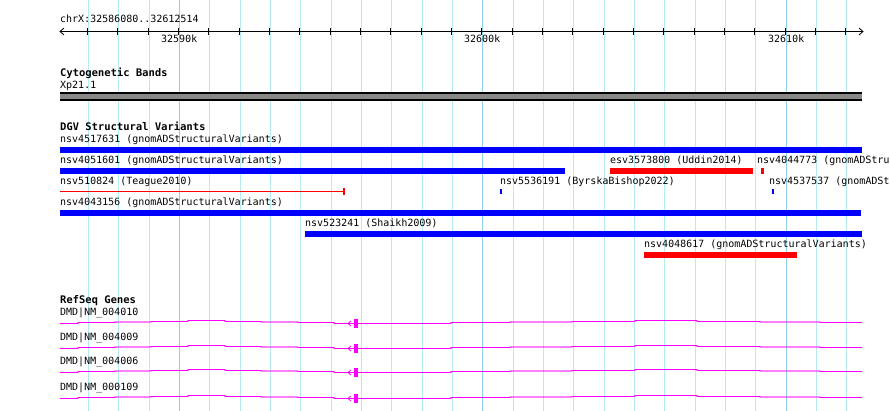 The width and height of the screenshot is (890, 411). What do you see at coordinates (126, 182) in the screenshot?
I see `variant-label: nsv510824 (Teague2010)` at bounding box center [126, 182].